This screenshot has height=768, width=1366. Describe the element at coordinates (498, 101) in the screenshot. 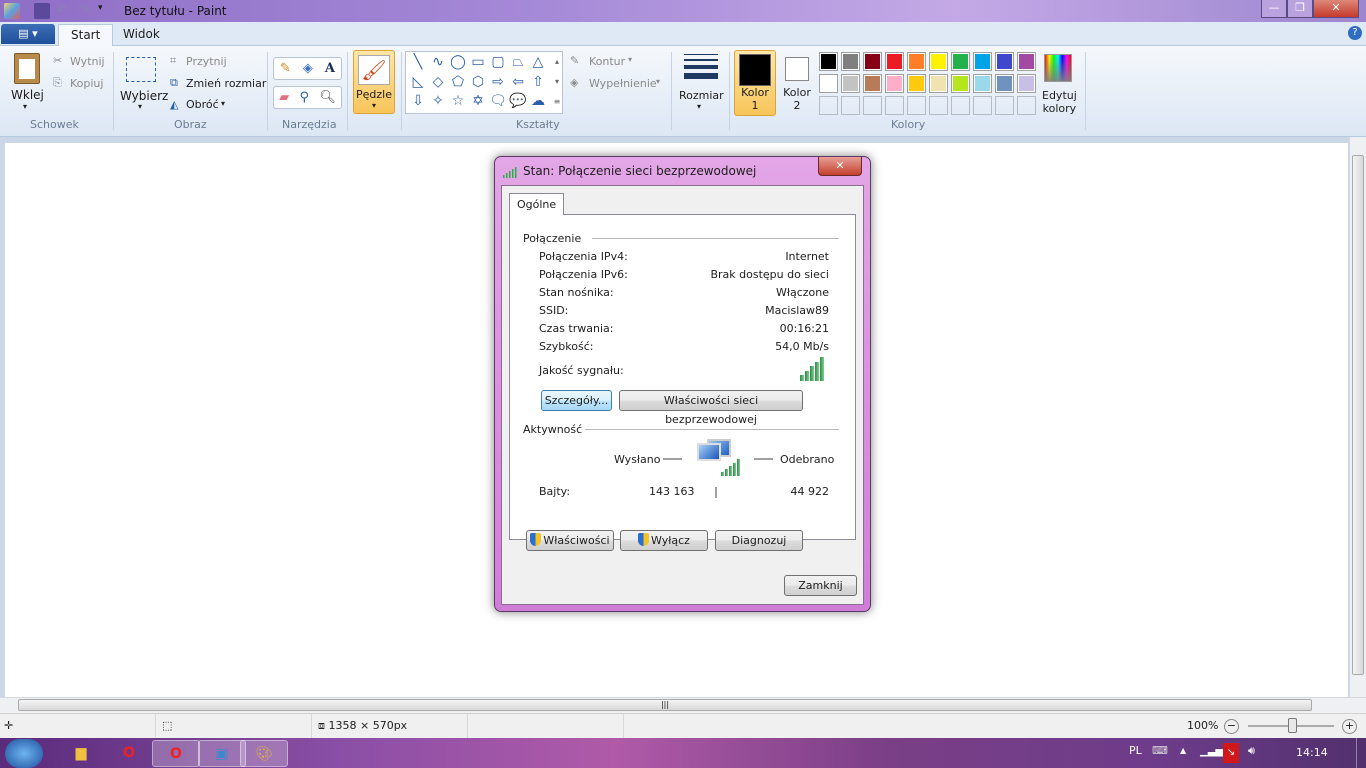

I see `shape-item: 🗨` at that location.